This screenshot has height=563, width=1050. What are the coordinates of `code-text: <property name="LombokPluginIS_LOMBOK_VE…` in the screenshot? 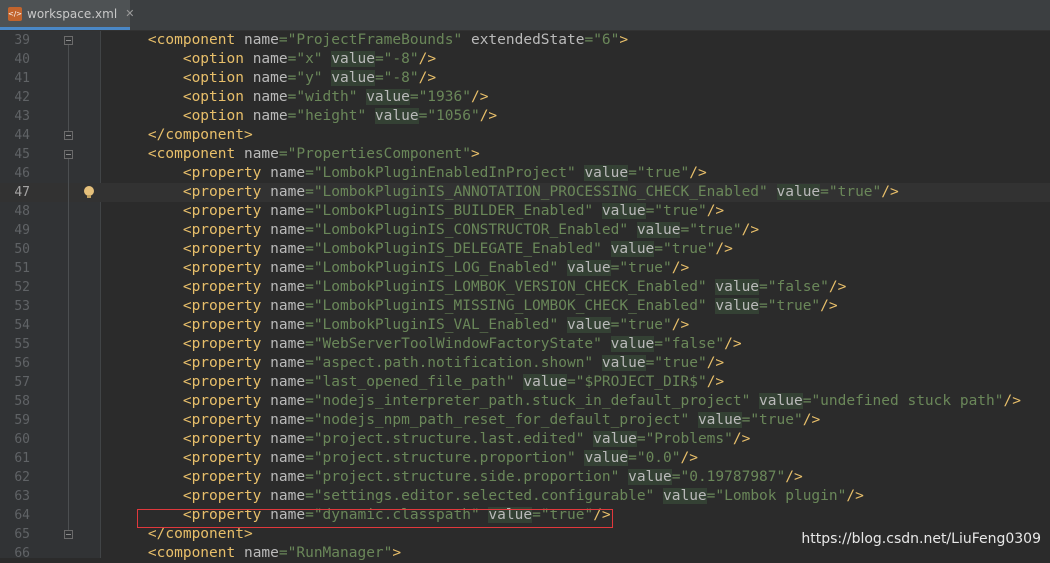 It's located at (514, 287).